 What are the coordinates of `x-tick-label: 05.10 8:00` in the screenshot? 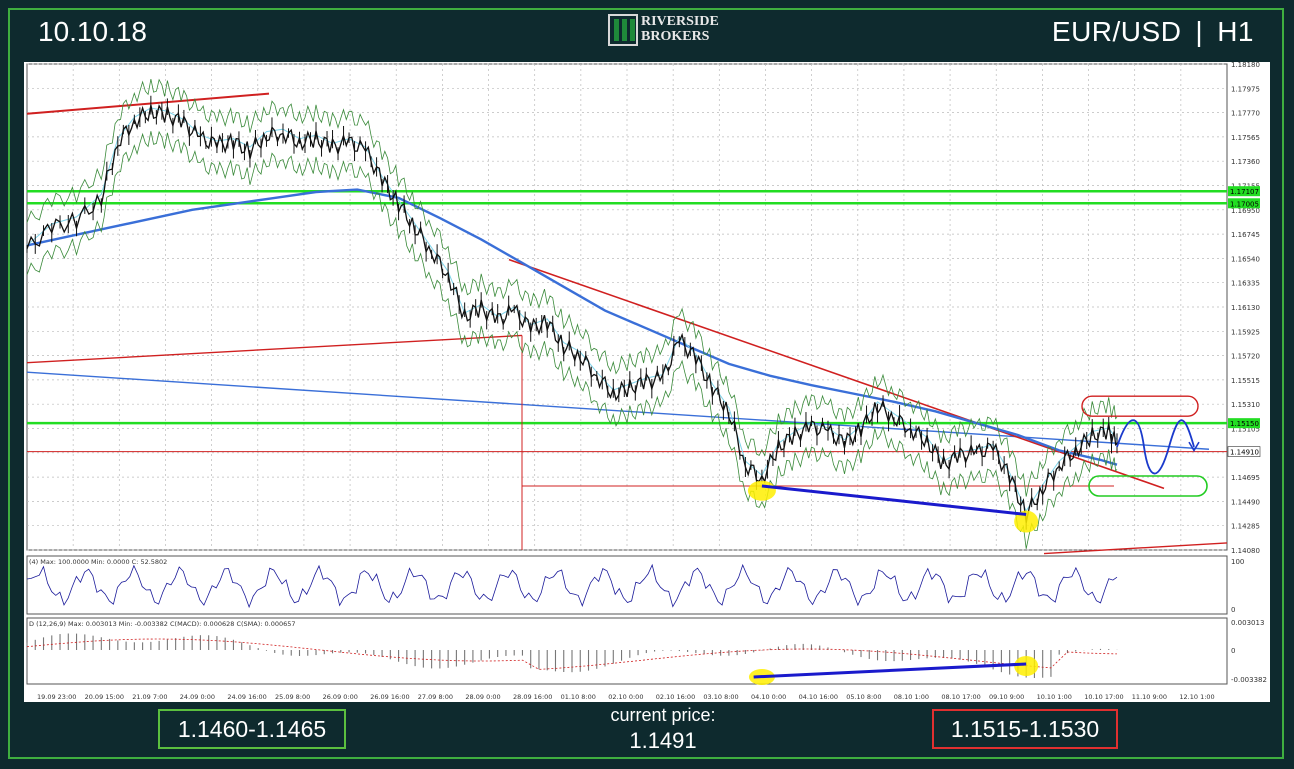 It's located at (863, 697).